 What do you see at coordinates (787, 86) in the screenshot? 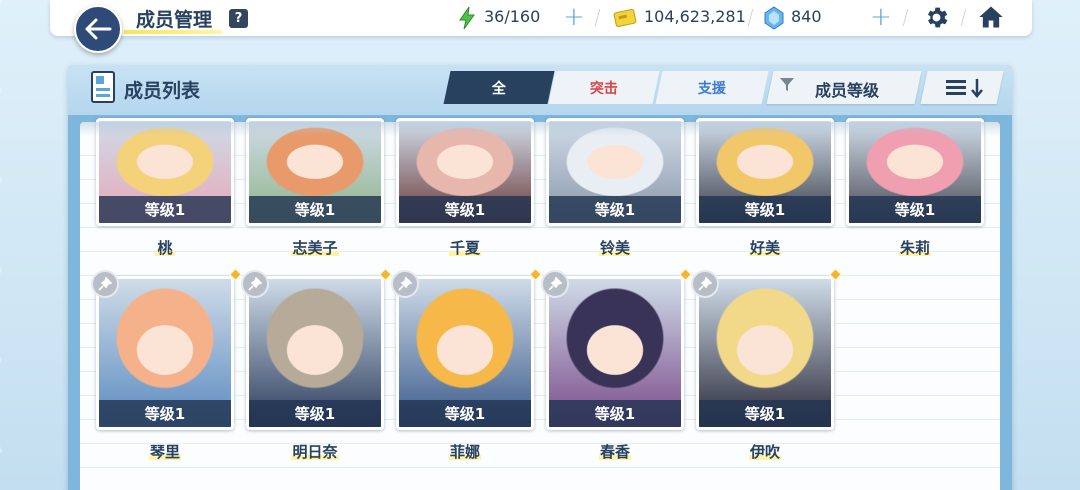
I see `filter-icon` at bounding box center [787, 86].